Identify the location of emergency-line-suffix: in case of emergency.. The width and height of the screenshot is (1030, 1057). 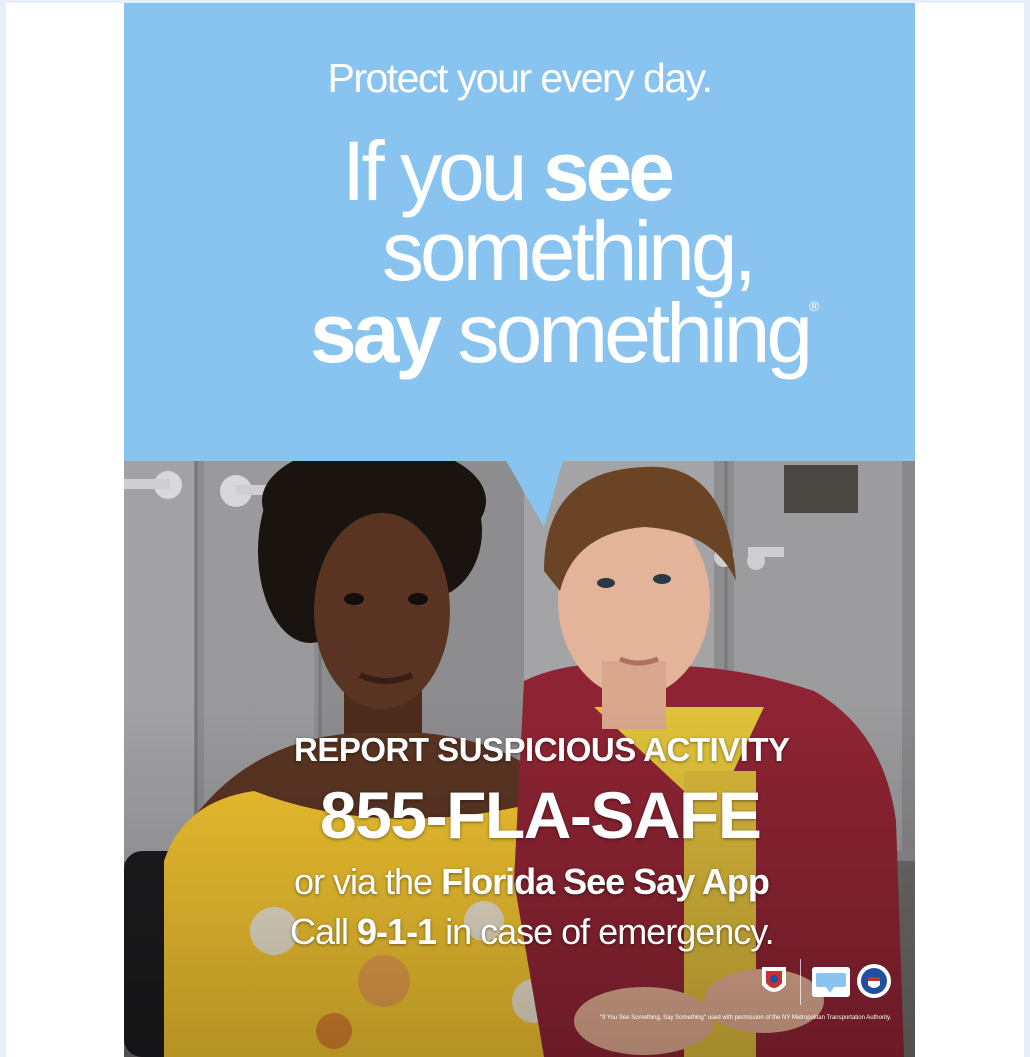
(605, 931).